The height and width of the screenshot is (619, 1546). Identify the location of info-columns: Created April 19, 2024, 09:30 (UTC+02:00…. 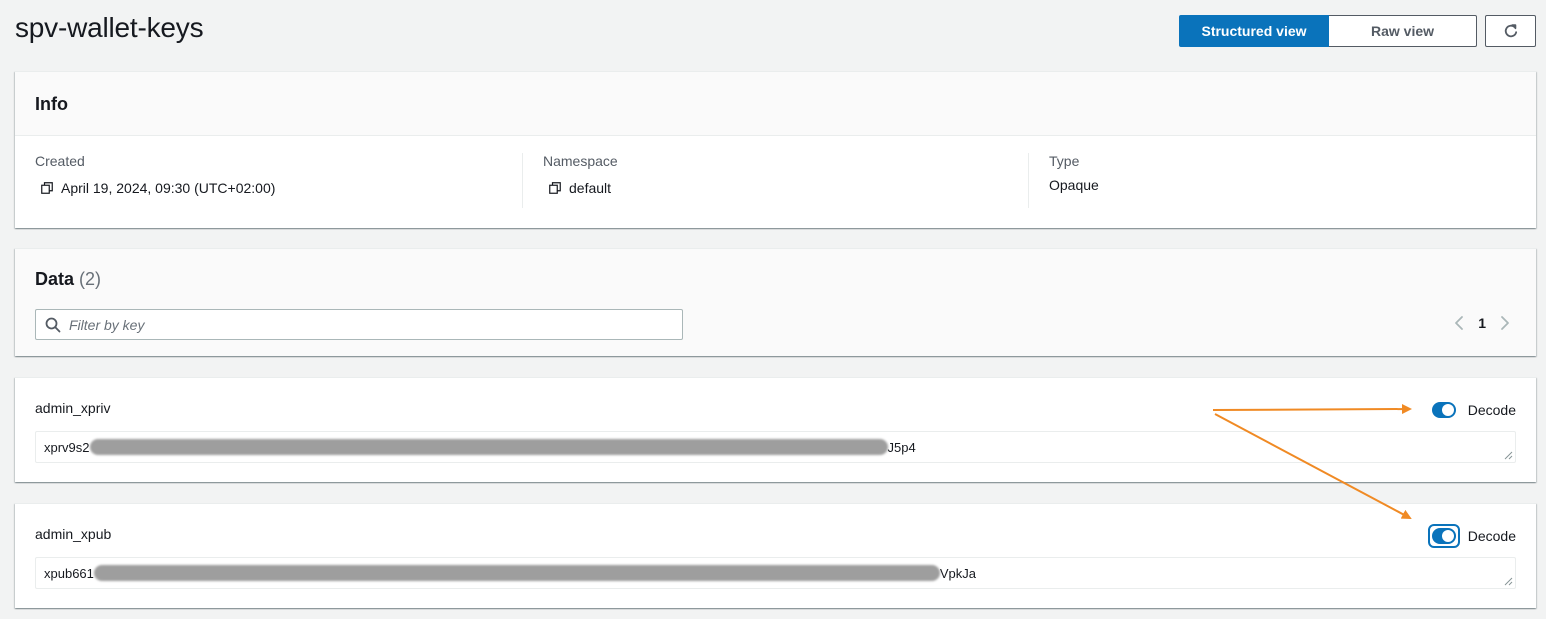
(775, 182).